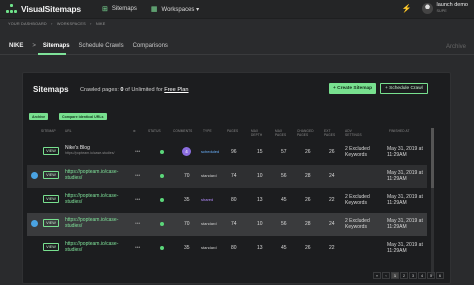  What do you see at coordinates (207, 199) in the screenshot?
I see `sitemap-type: shared` at bounding box center [207, 199].